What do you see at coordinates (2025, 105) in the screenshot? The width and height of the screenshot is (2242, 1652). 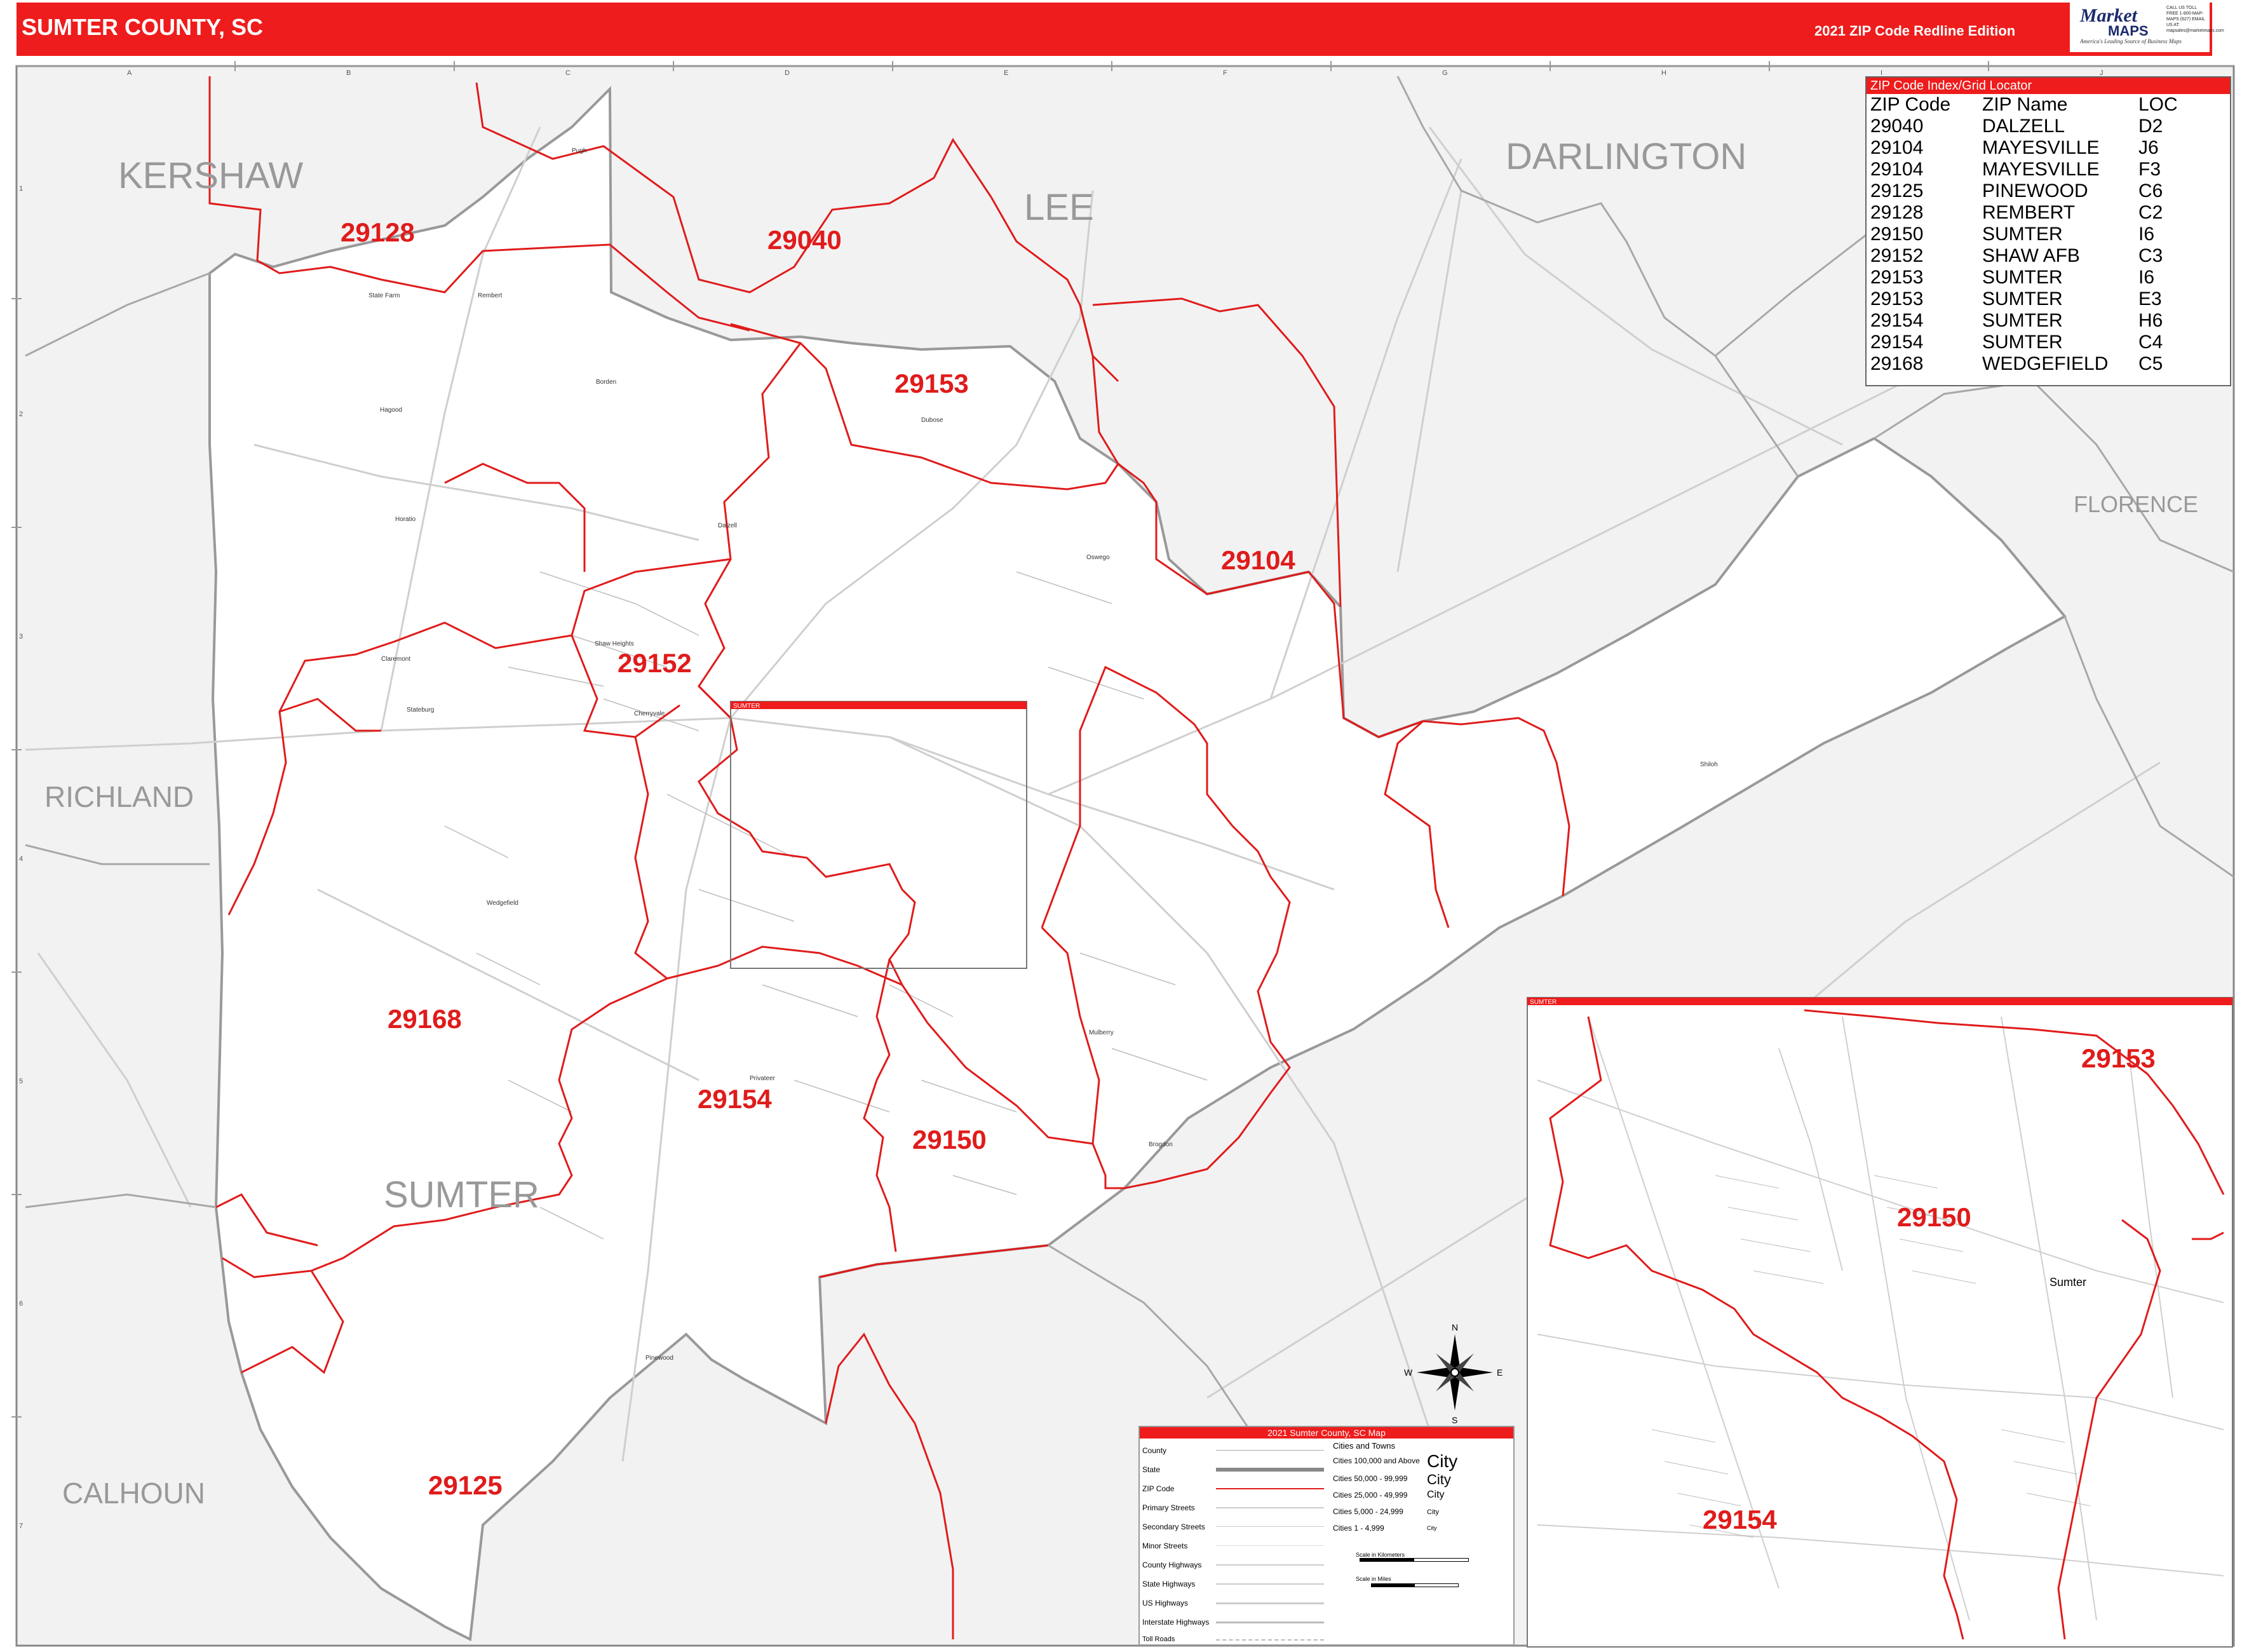 I see `zip-index-col-name: ZIP Name` at bounding box center [2025, 105].